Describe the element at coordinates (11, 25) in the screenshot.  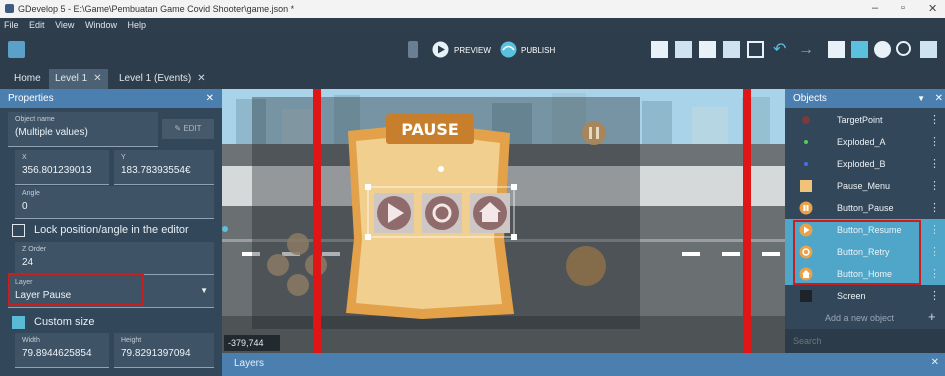
I see `menu-file: File` at that location.